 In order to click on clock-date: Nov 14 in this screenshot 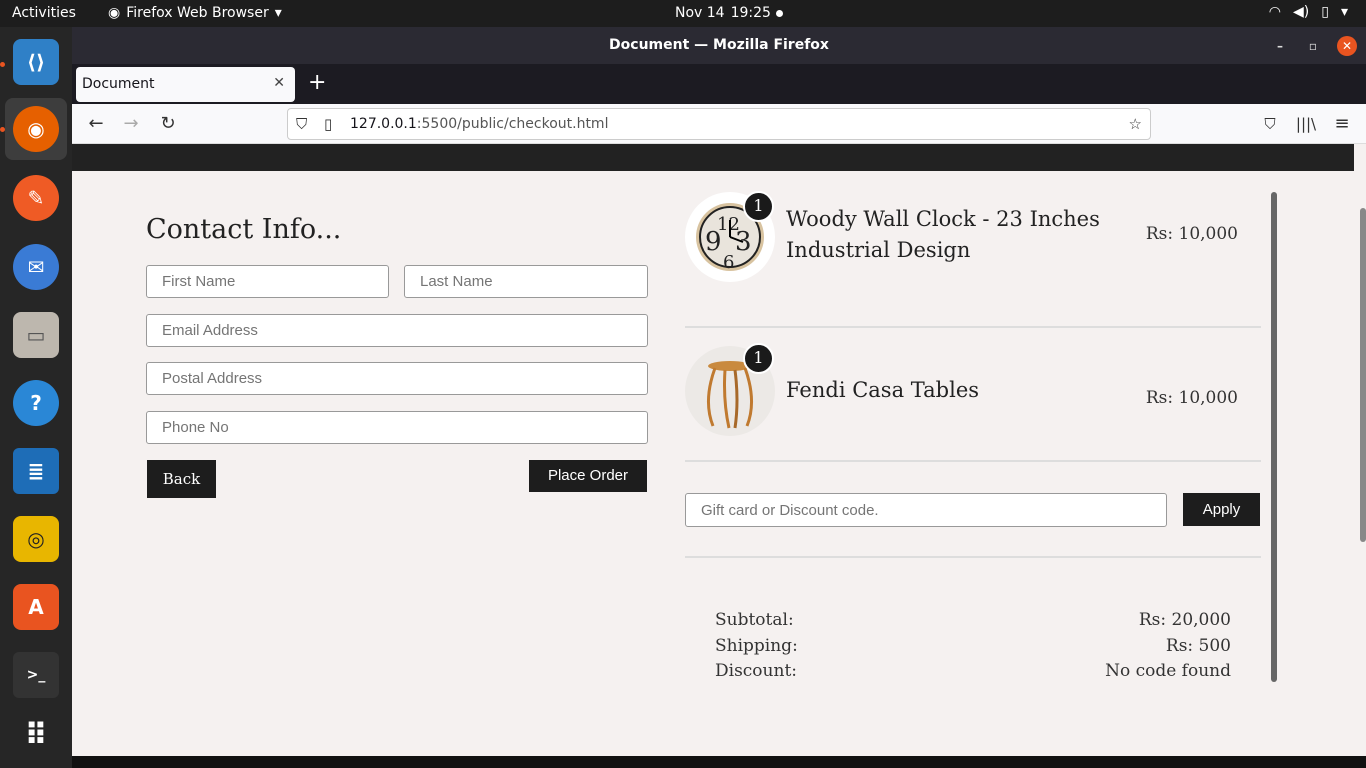, I will do `click(700, 13)`.